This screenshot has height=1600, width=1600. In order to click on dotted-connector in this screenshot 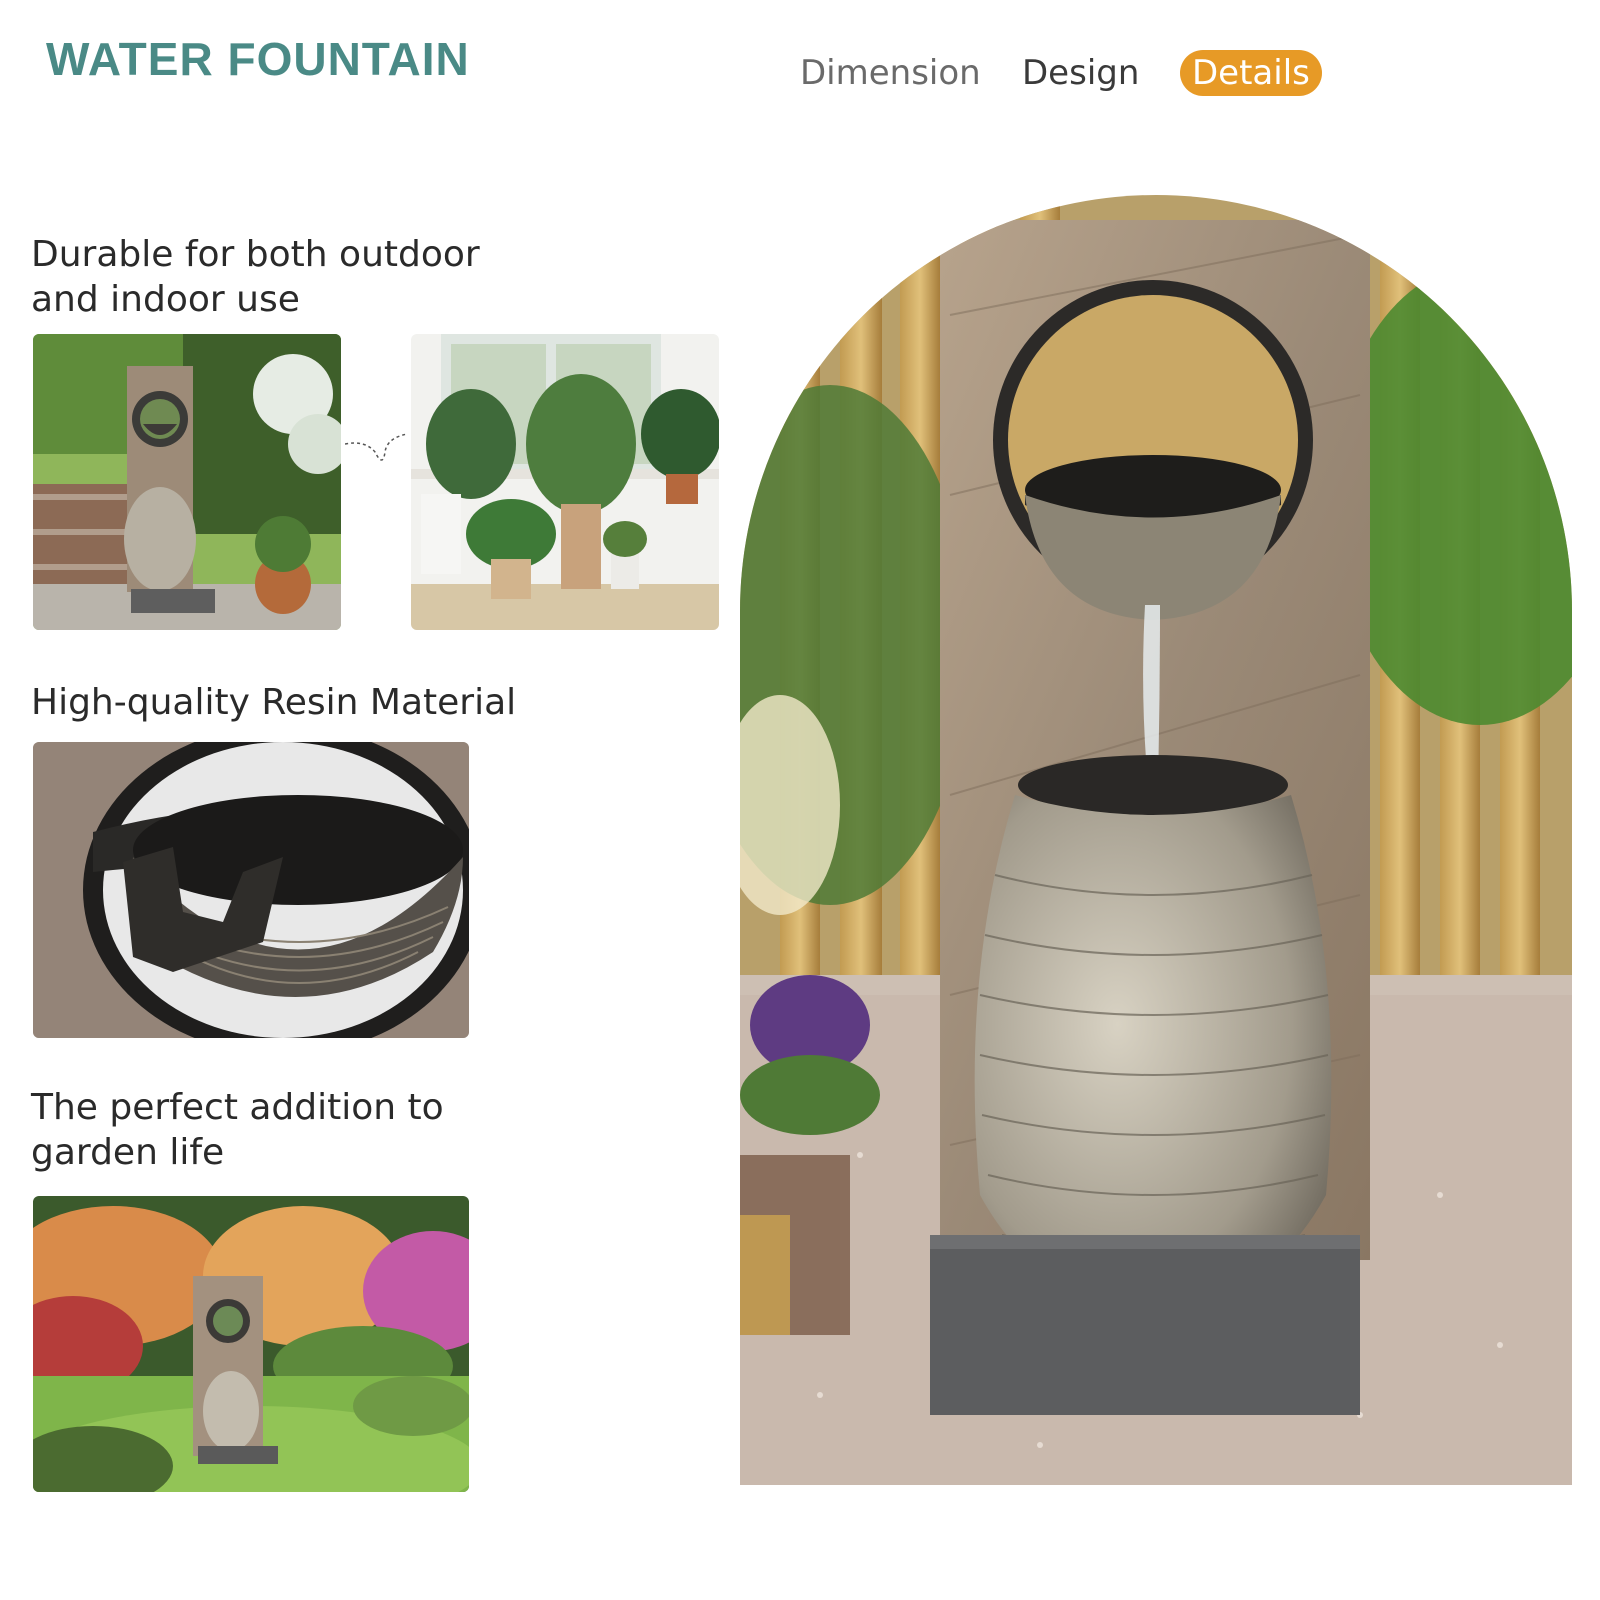, I will do `click(376, 447)`.